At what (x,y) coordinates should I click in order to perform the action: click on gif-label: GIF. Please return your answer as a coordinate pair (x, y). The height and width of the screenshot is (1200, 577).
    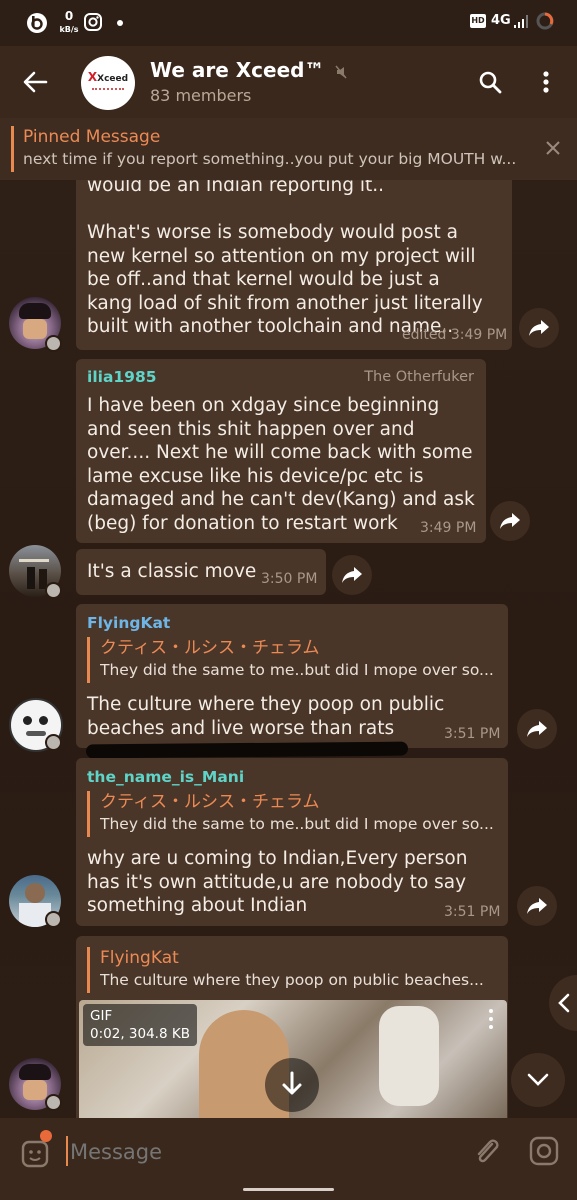
    Looking at the image, I should click on (101, 1016).